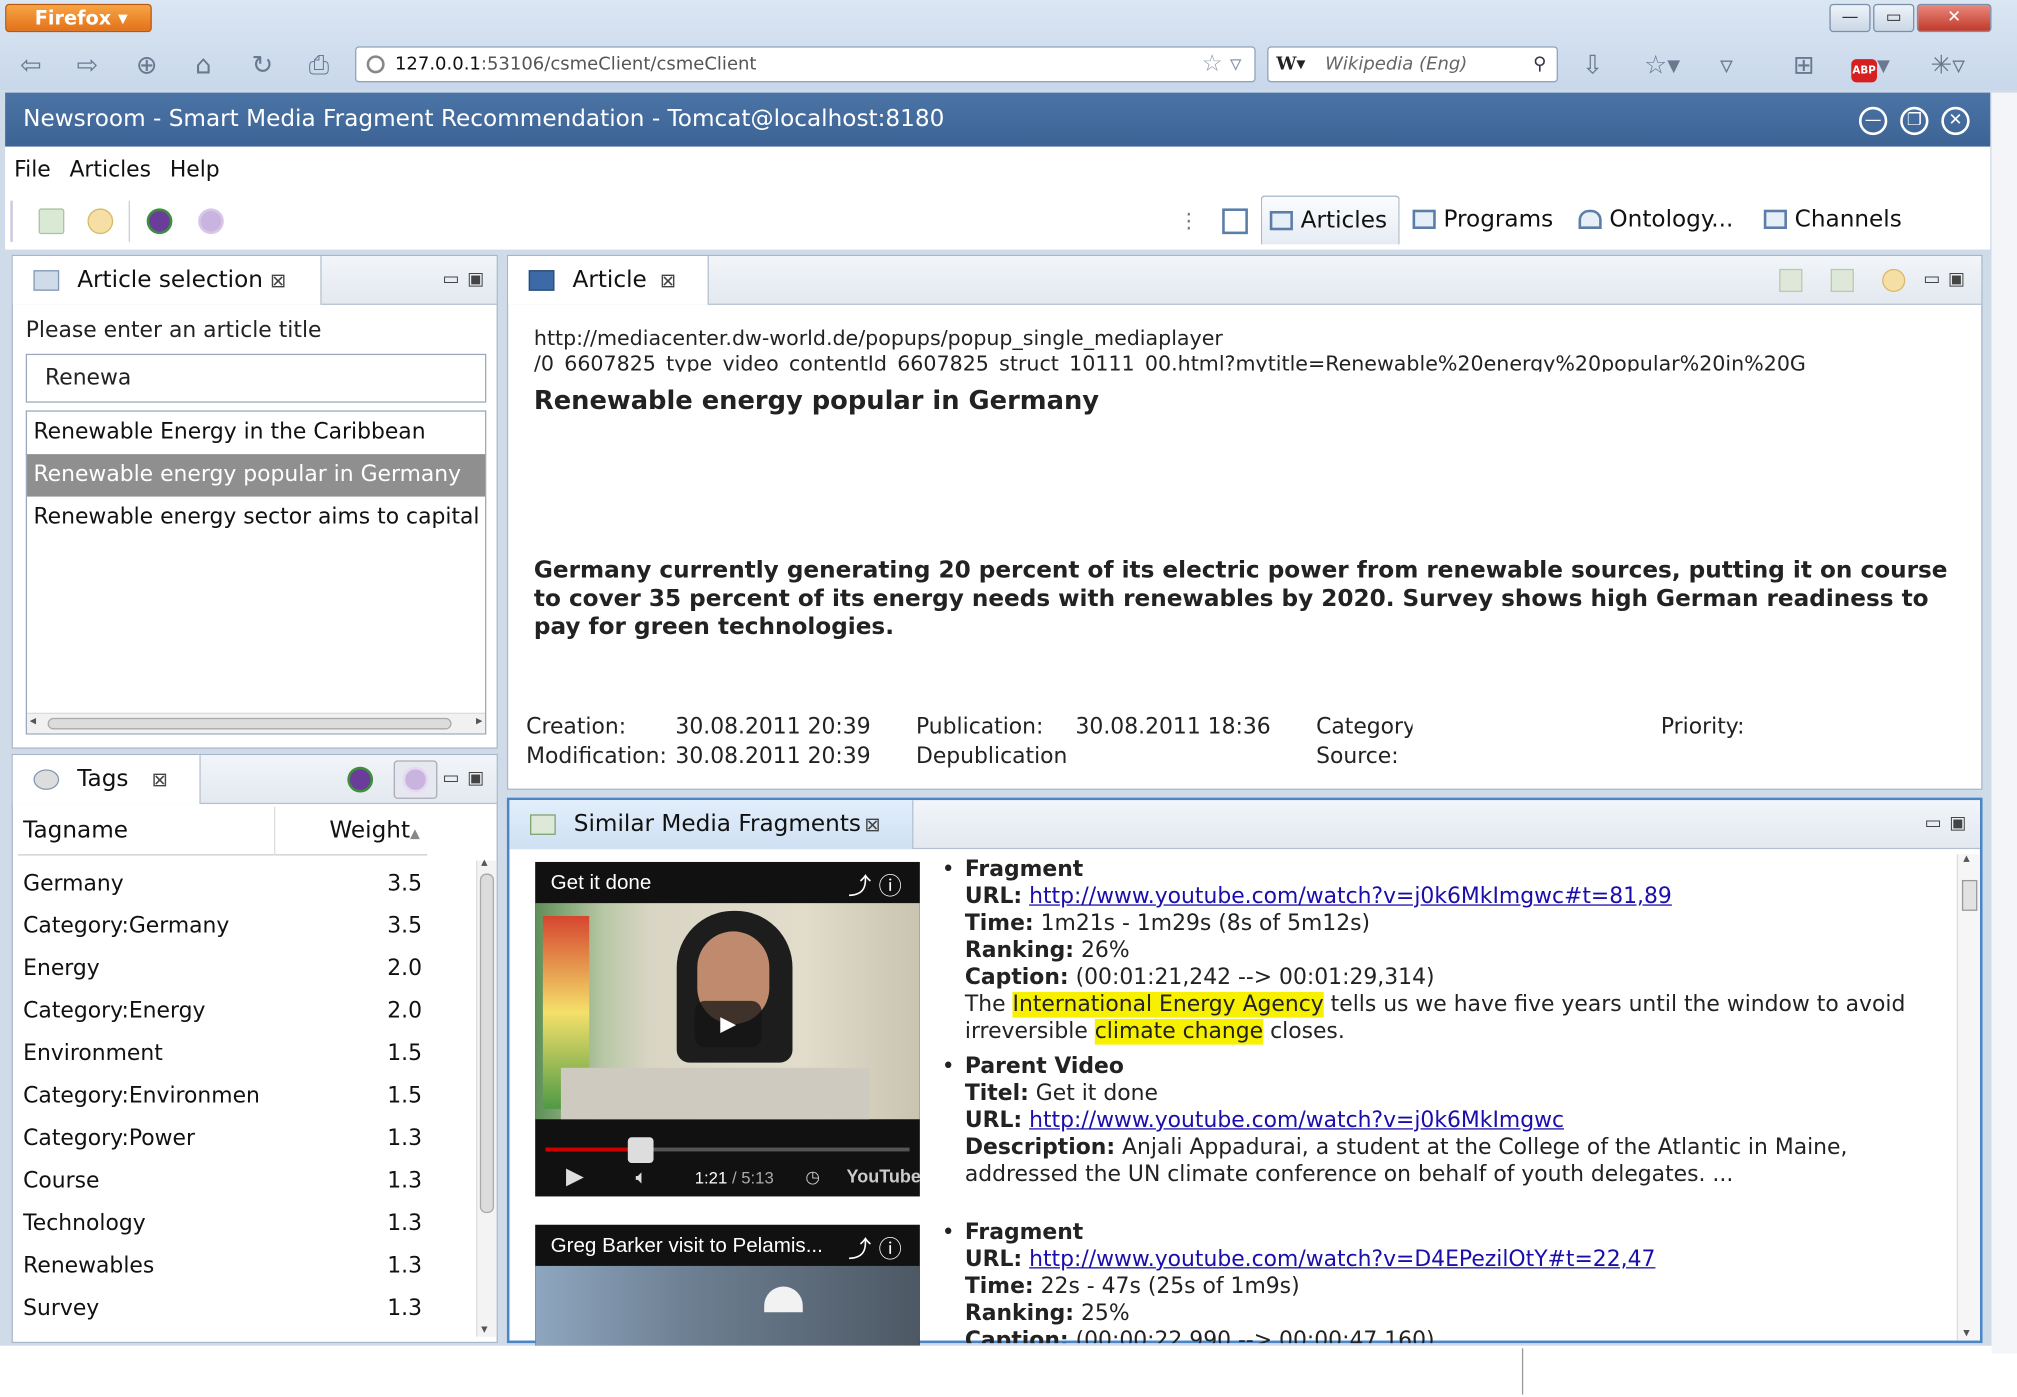 Image resolution: width=2017 pixels, height=1397 pixels. What do you see at coordinates (229, 927) in the screenshot?
I see `table-row: Category:Germany 3.5` at bounding box center [229, 927].